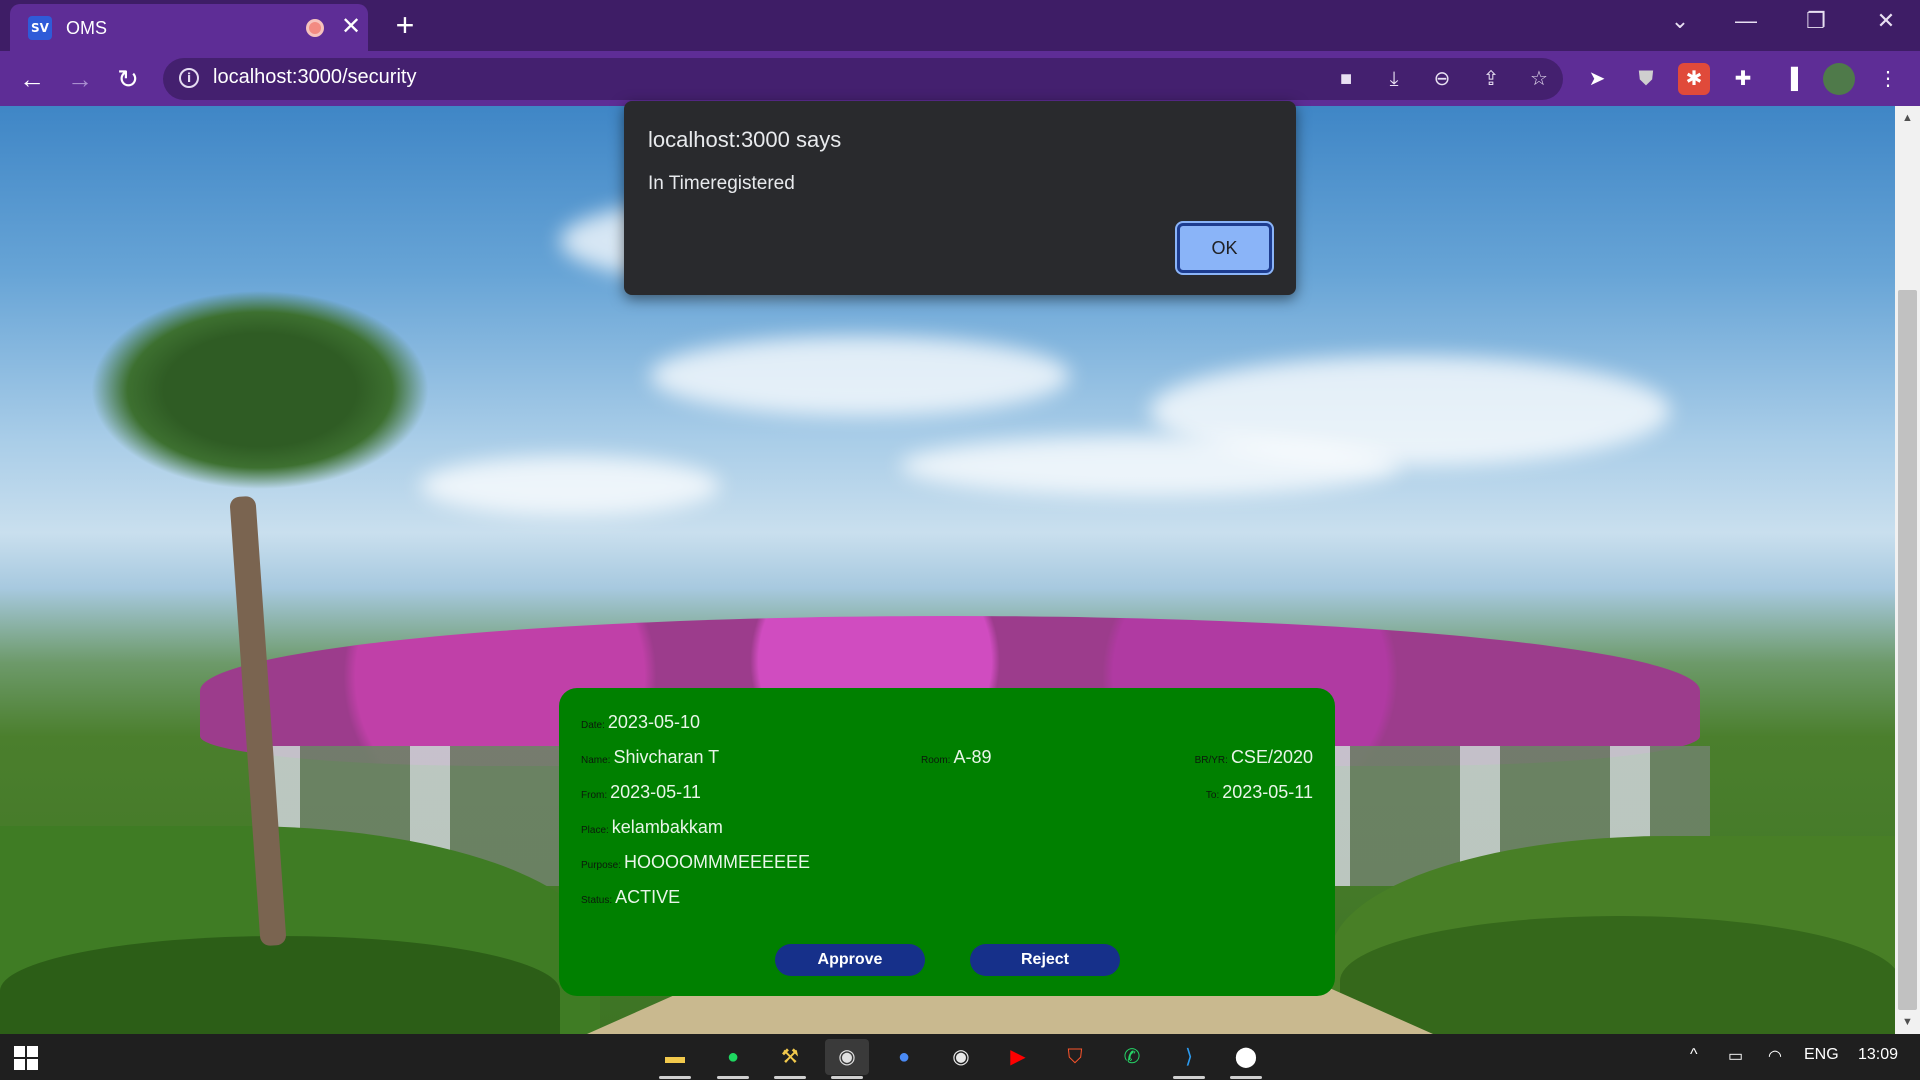 Image resolution: width=1920 pixels, height=1080 pixels. I want to click on purpose-field: Purpose: HOOOOMMMEEEEEE, so click(695, 862).